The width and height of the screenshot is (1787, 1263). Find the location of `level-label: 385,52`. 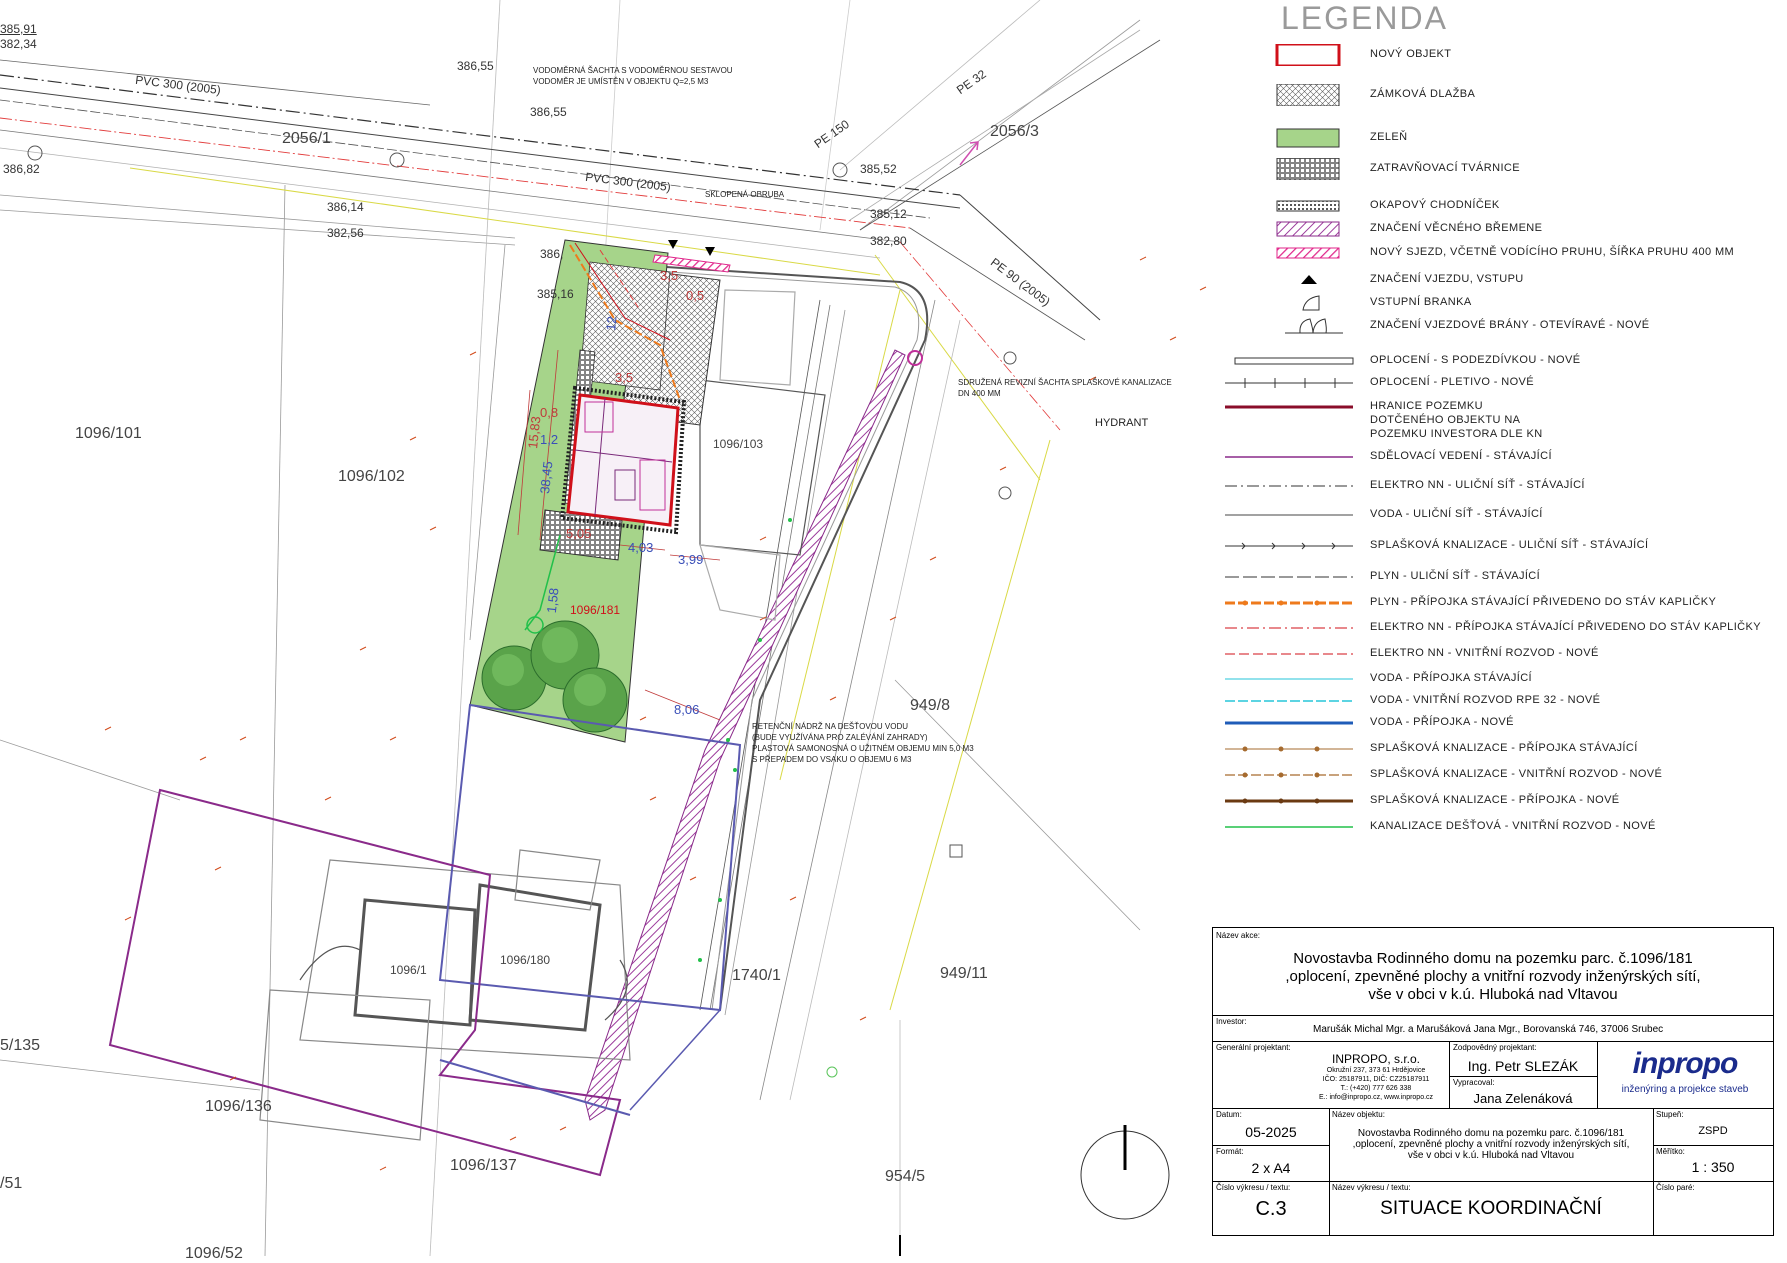

level-label: 385,52 is located at coordinates (878, 169).